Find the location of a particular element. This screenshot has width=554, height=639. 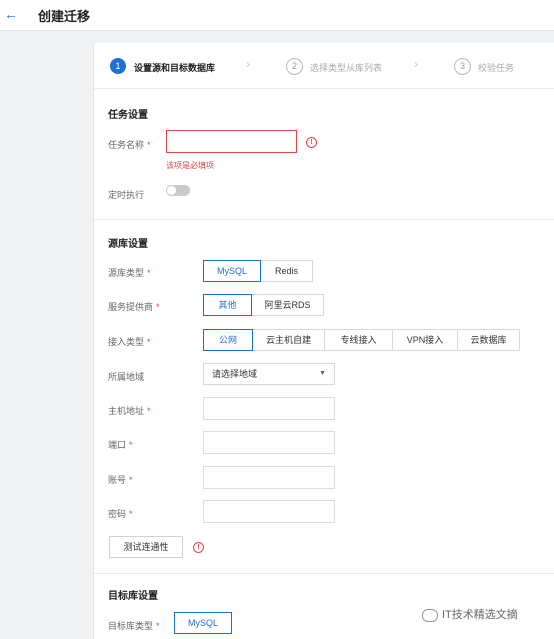

access-public: 公网 is located at coordinates (228, 340).